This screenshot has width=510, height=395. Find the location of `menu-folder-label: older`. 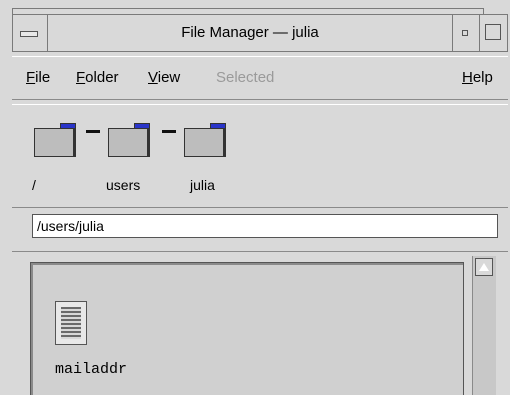

menu-folder-label: older is located at coordinates (102, 77).